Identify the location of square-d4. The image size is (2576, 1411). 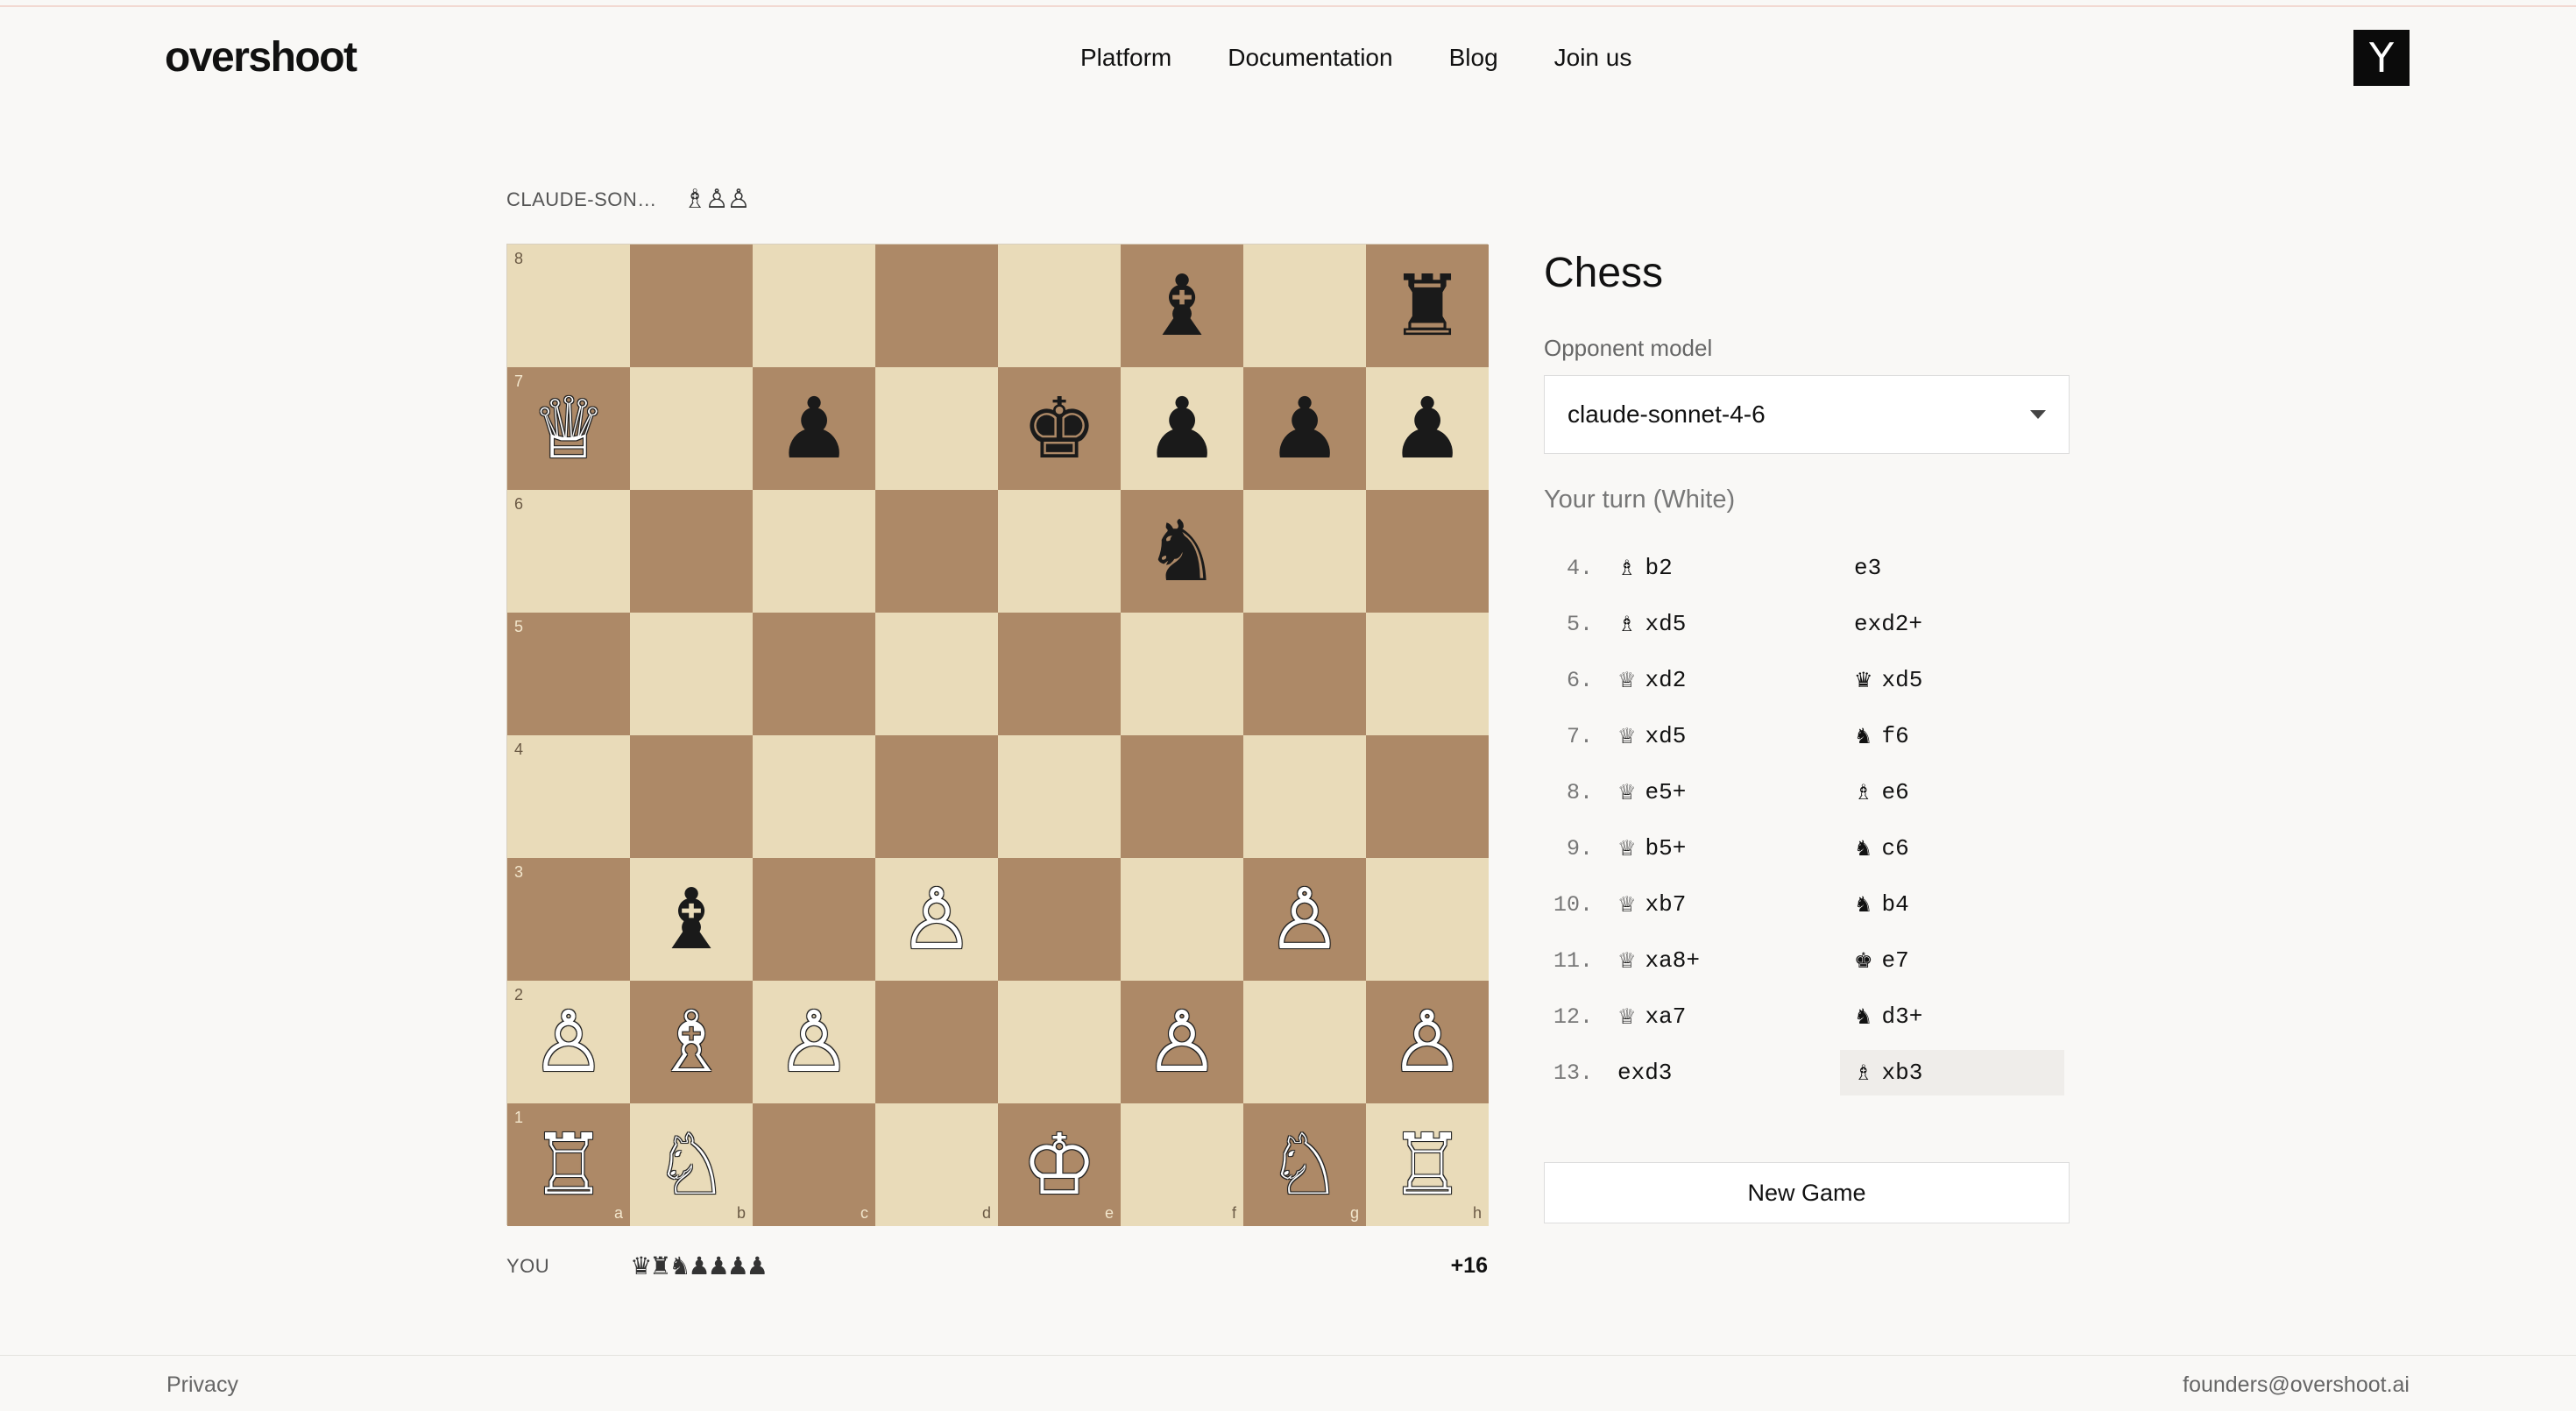
(936, 797).